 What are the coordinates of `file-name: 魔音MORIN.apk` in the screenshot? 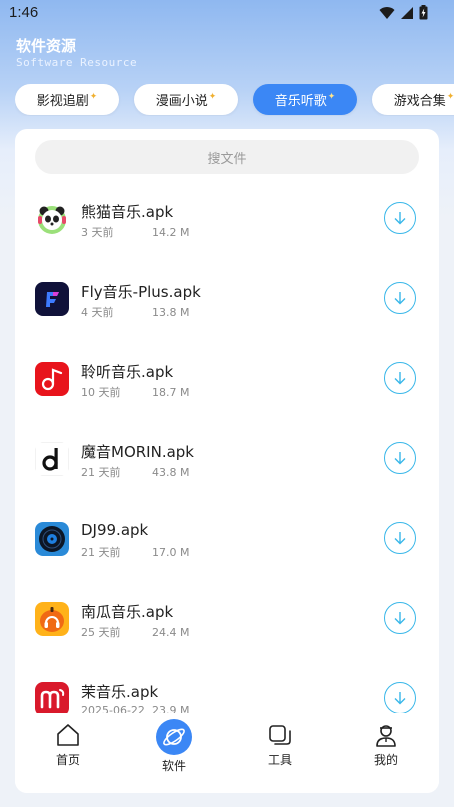 It's located at (137, 452).